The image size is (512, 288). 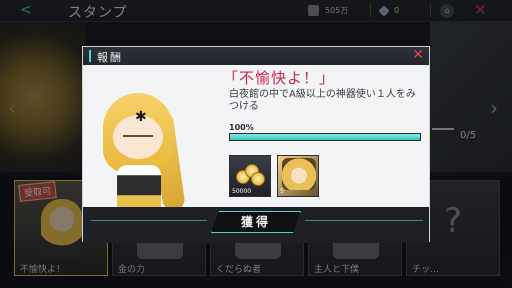 I want to click on anger-mark-icon: ✱, so click(x=141, y=117).